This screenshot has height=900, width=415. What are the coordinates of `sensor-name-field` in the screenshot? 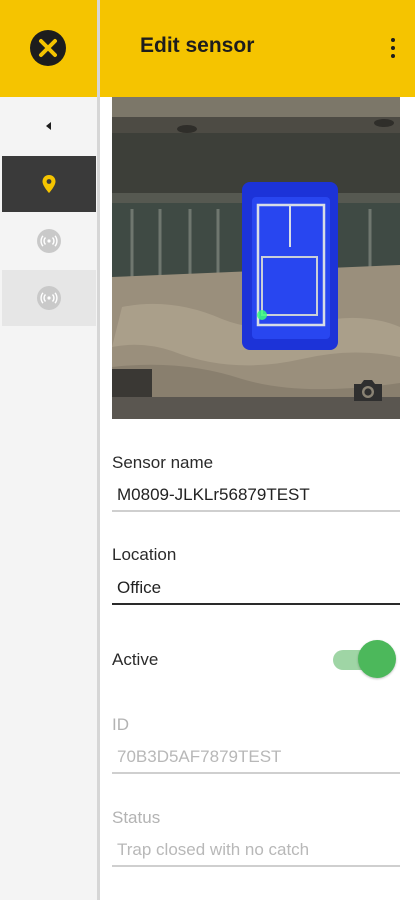 It's located at (256, 495).